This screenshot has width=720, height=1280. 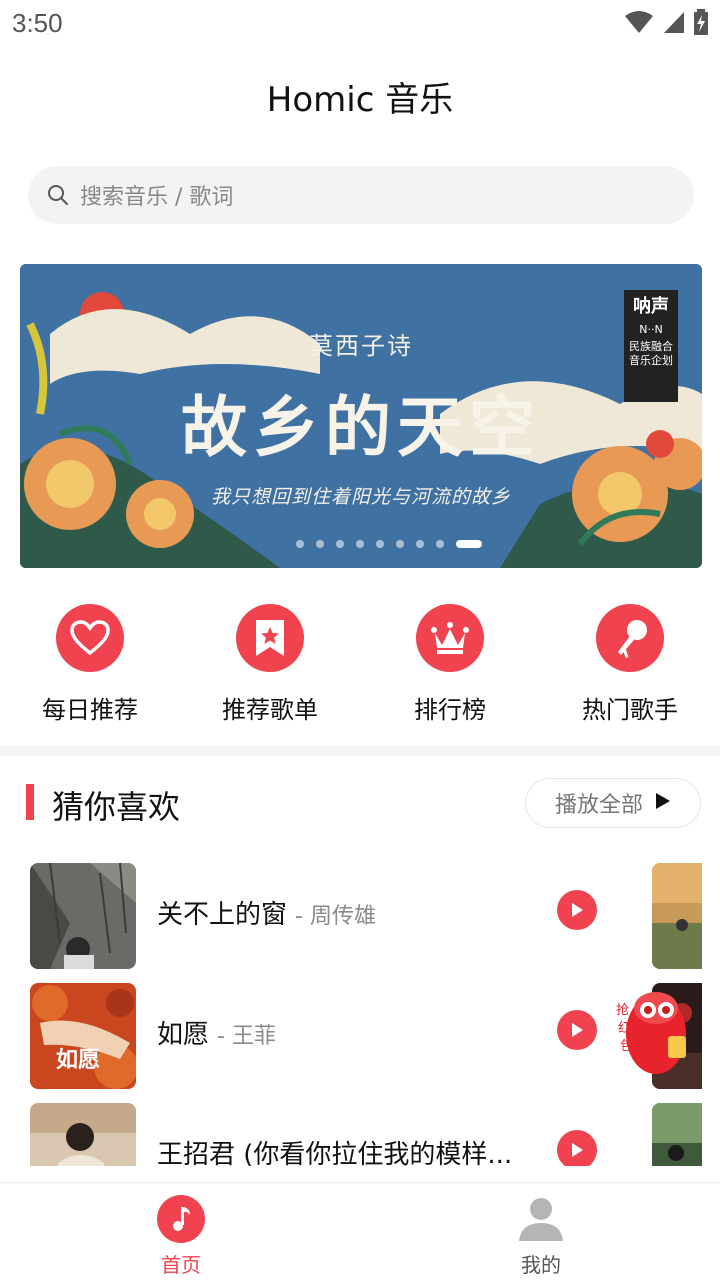 What do you see at coordinates (651, 306) in the screenshot?
I see `badge-title: 呐声` at bounding box center [651, 306].